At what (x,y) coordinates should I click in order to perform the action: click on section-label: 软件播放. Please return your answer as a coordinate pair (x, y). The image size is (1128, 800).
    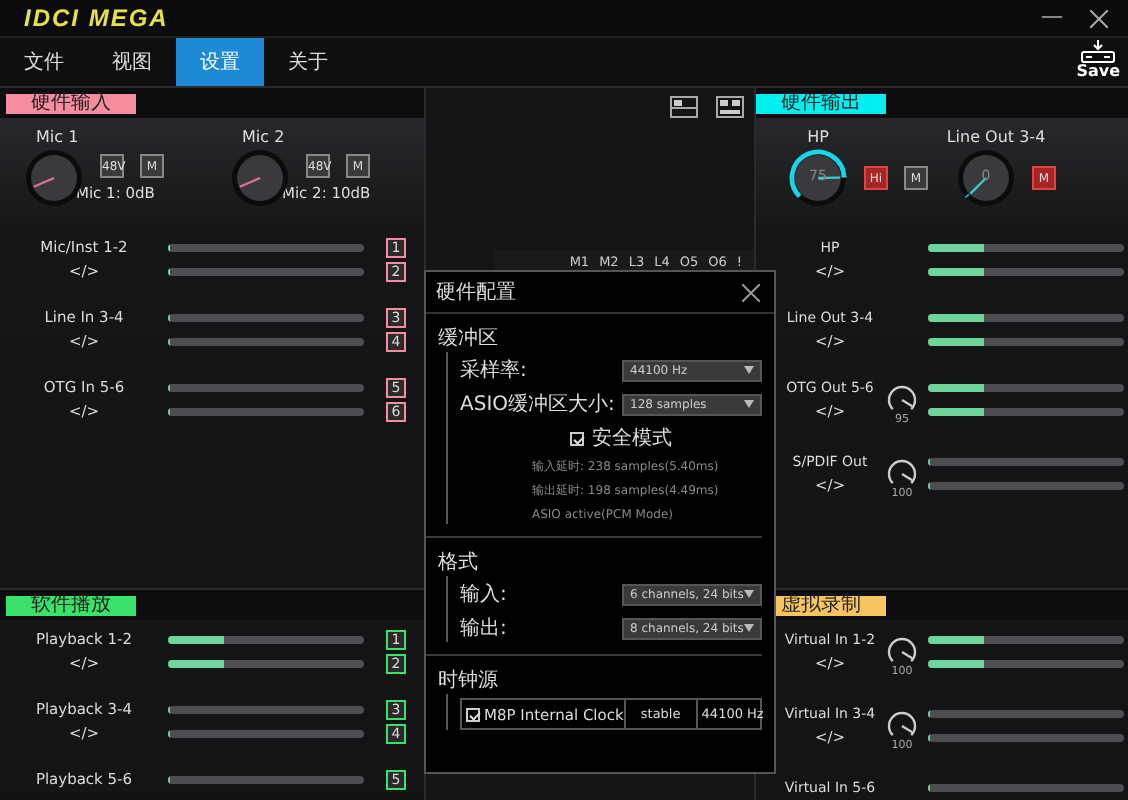
    Looking at the image, I should click on (71, 605).